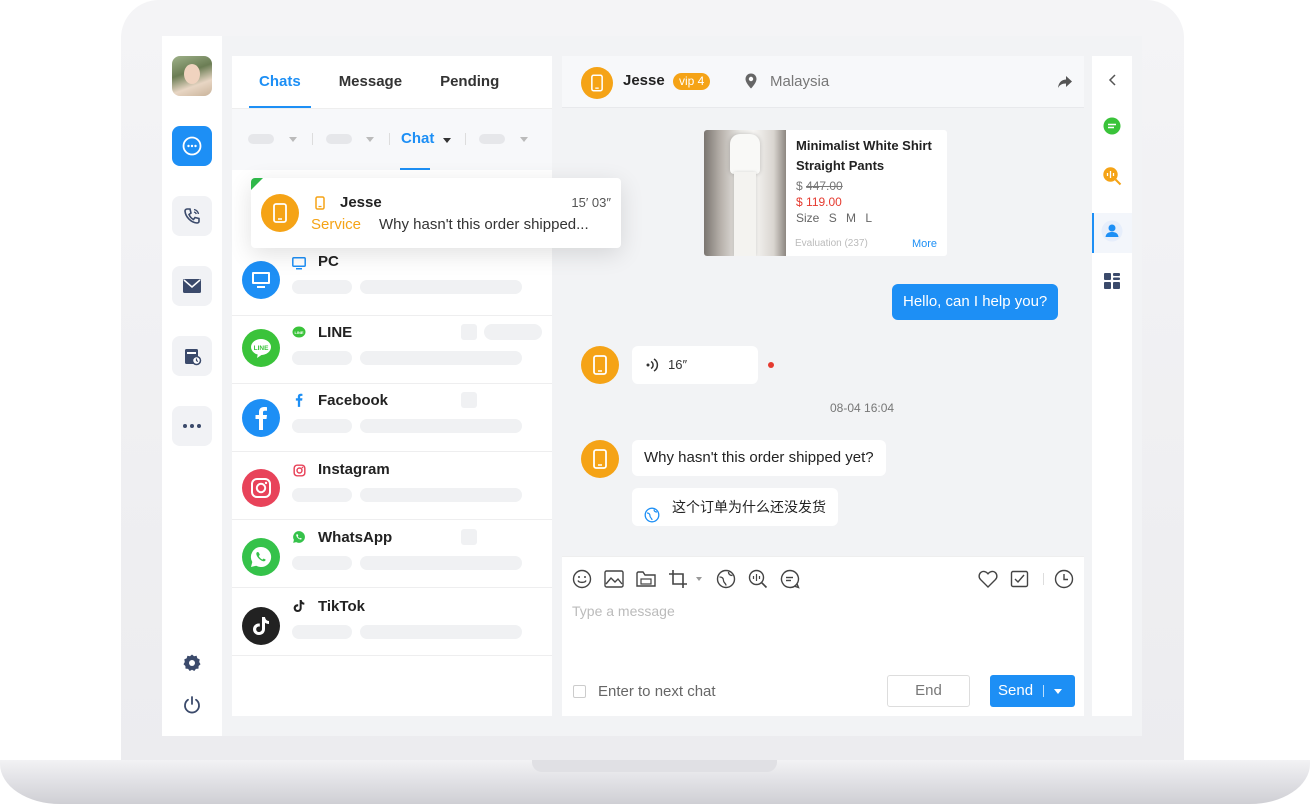 This screenshot has height=804, width=1310. What do you see at coordinates (799, 202) in the screenshot?
I see `currency-symbol: $` at bounding box center [799, 202].